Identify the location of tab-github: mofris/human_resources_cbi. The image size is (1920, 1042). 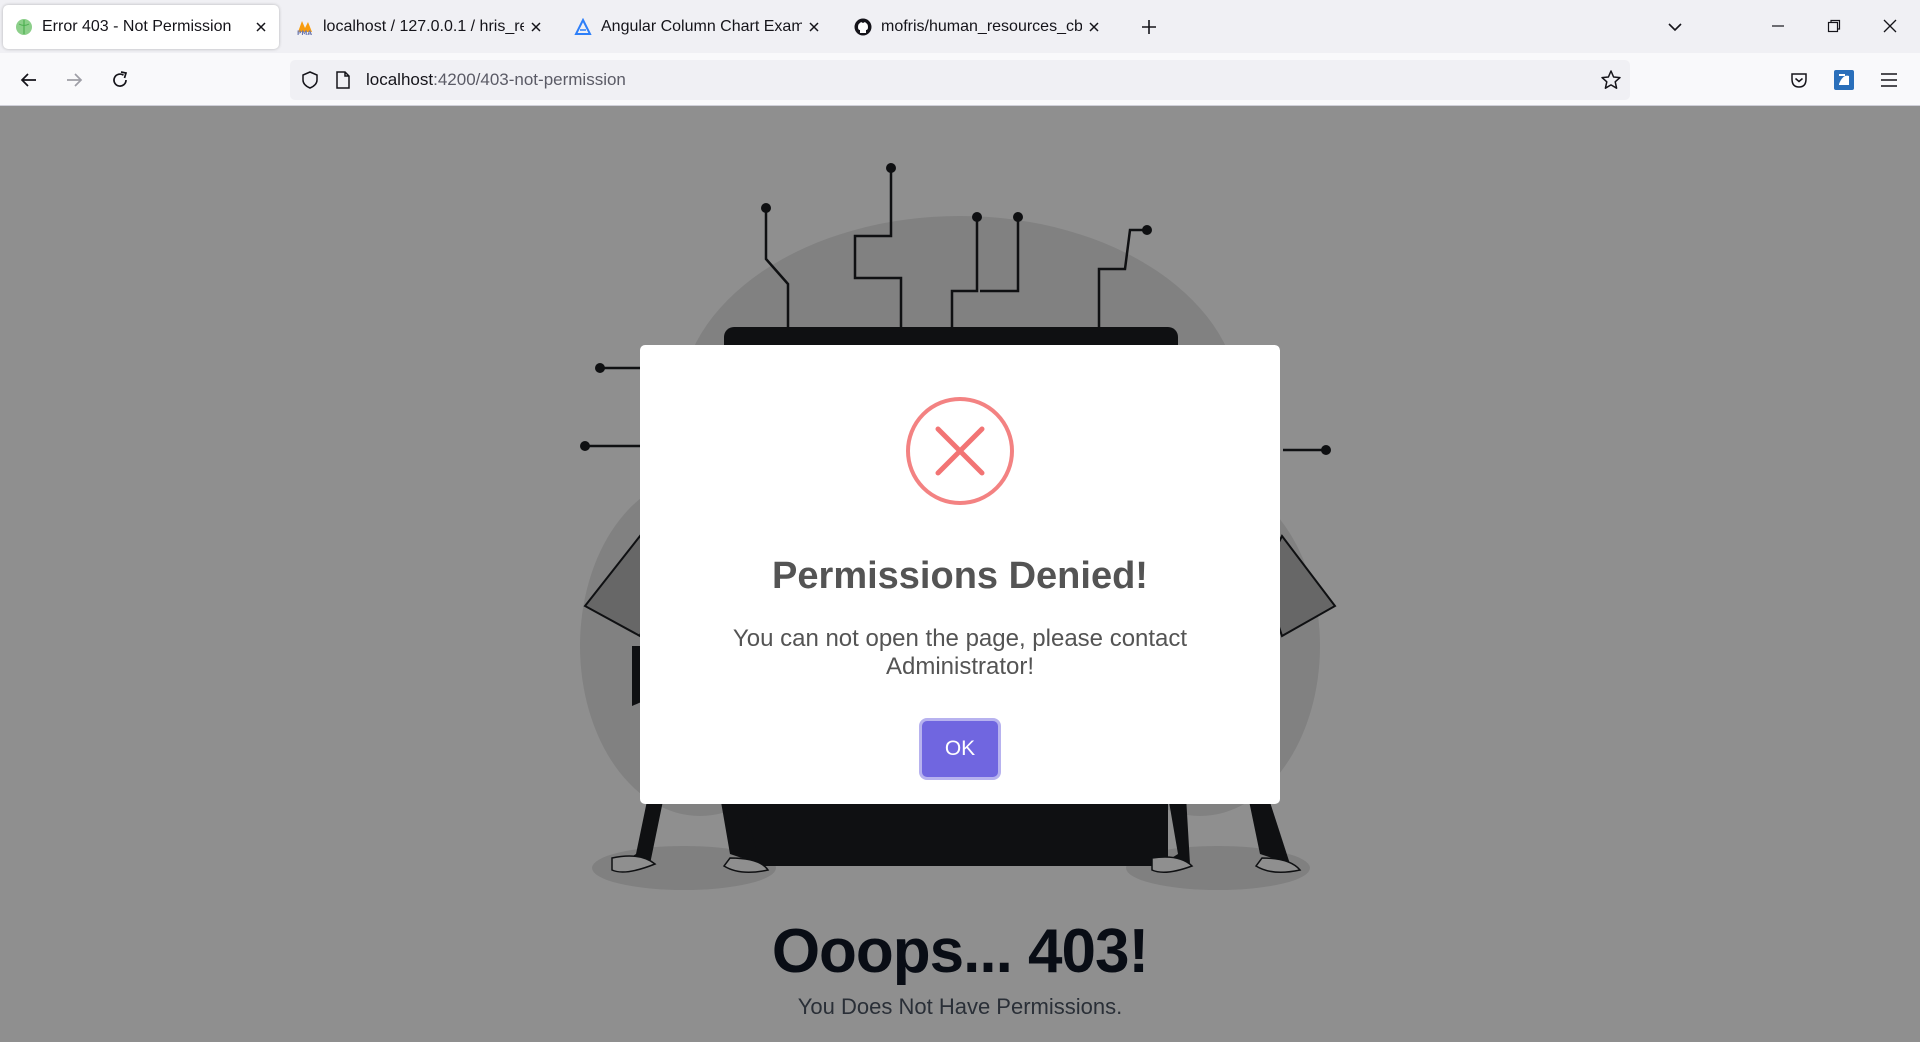
(977, 27).